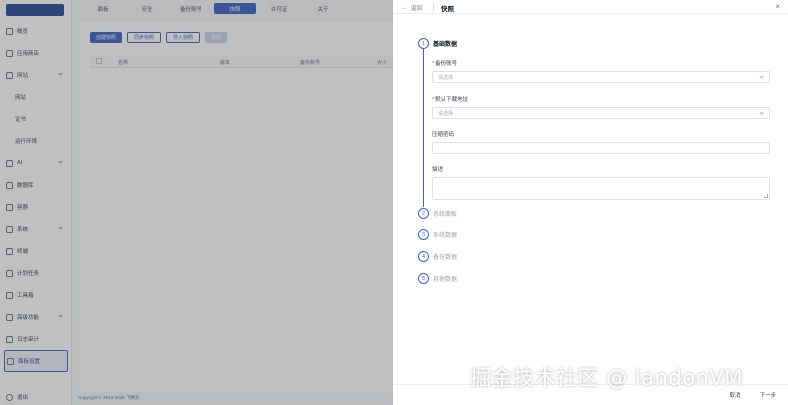 The image size is (788, 405). I want to click on header-divider, so click(433, 7).